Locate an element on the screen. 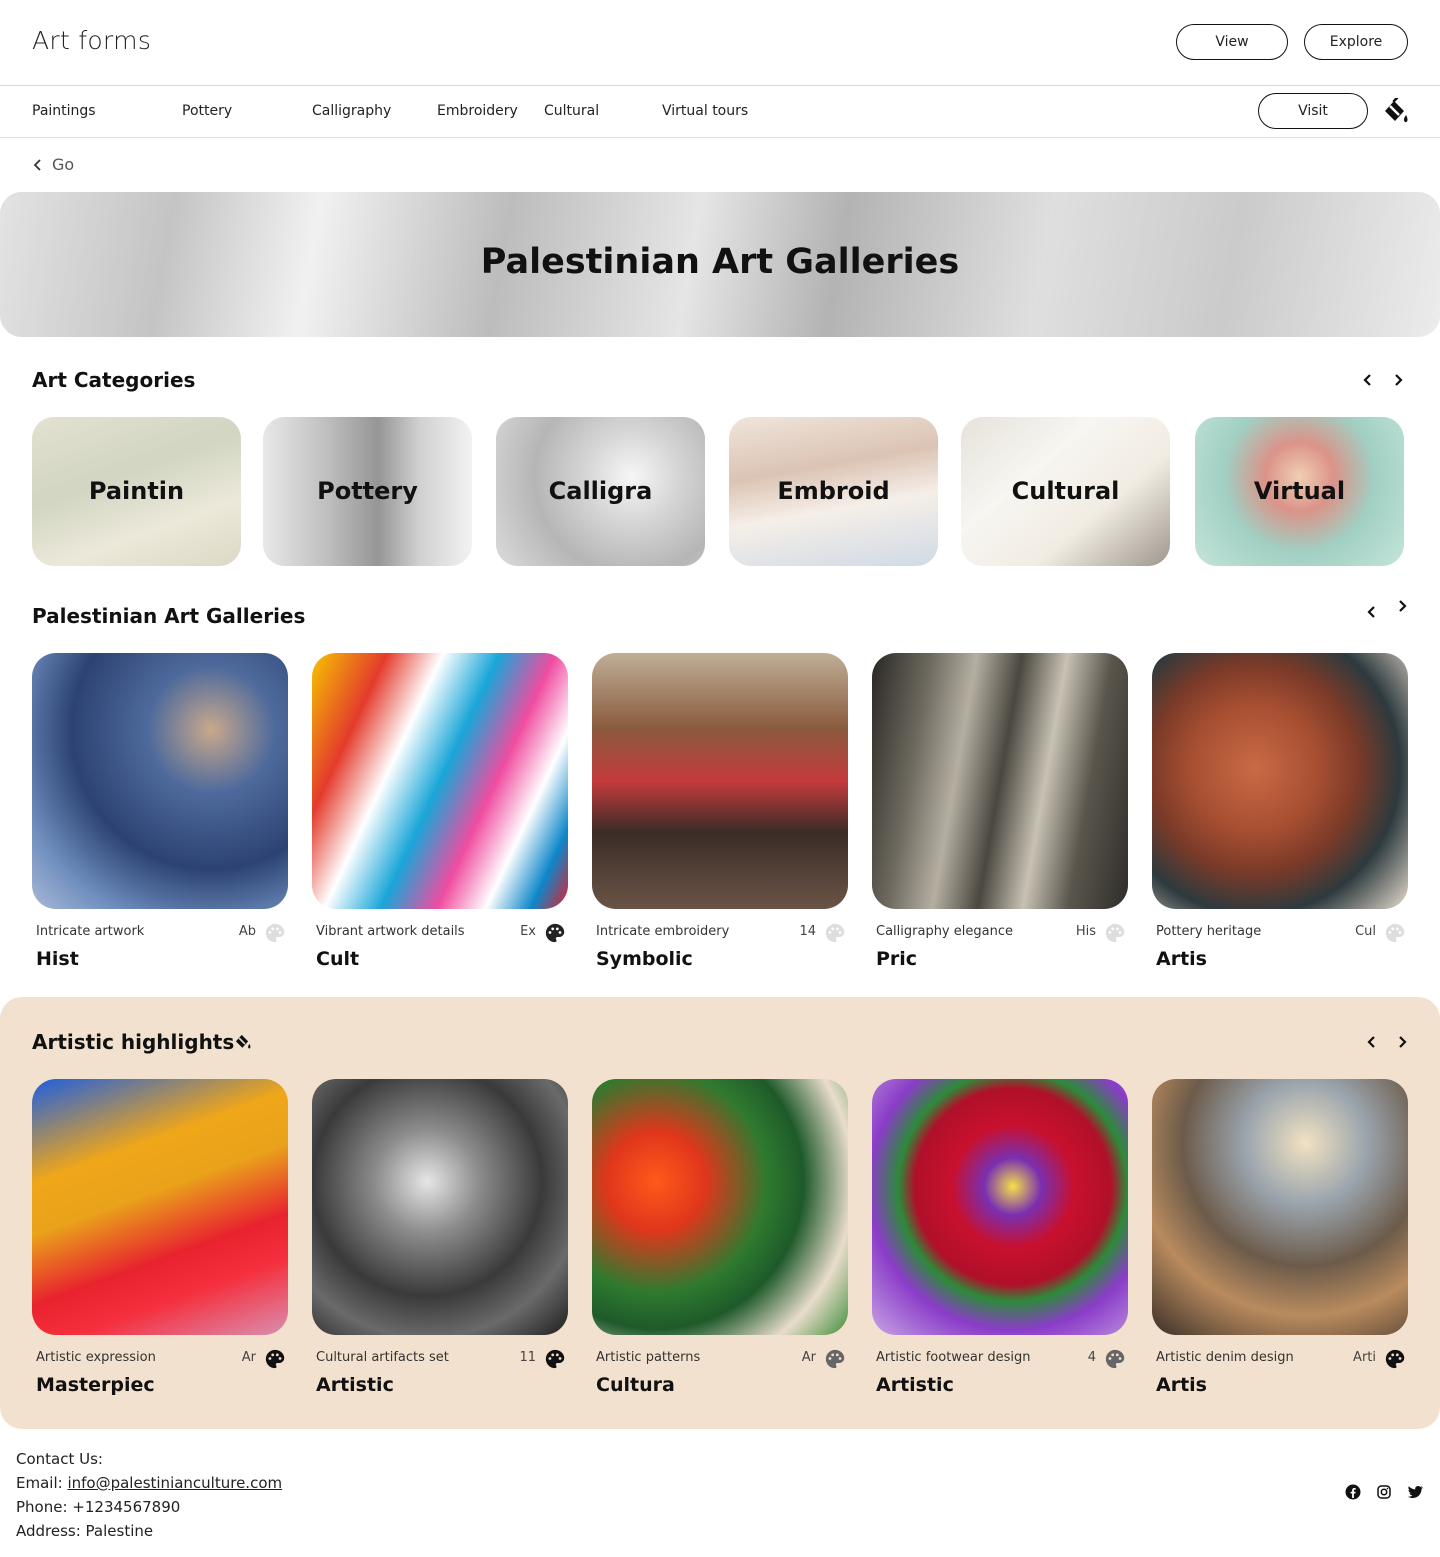 The height and width of the screenshot is (1557, 1440). highlight-card: Artistic expression Ar Masterpiec is located at coordinates (160, 1237).